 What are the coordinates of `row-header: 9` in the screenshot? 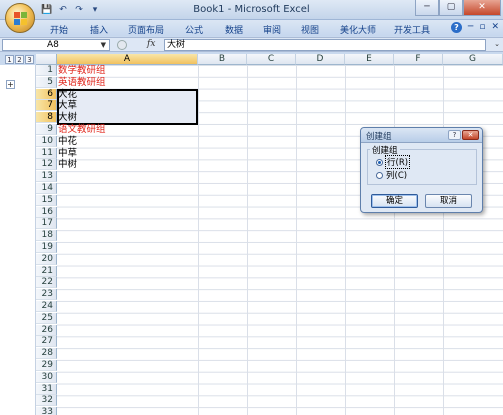 It's located at (46, 129).